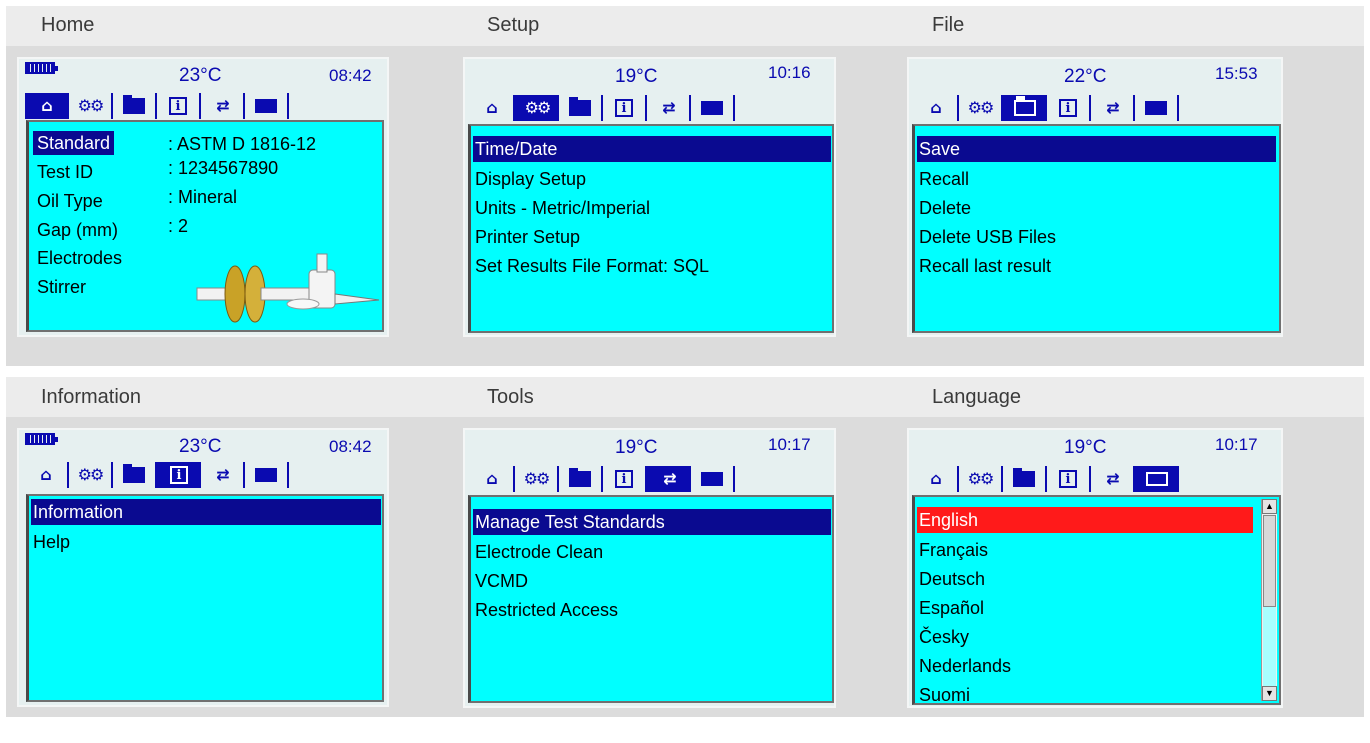  Describe the element at coordinates (943, 692) in the screenshot. I see `language-item-suomi: Suomi` at that location.